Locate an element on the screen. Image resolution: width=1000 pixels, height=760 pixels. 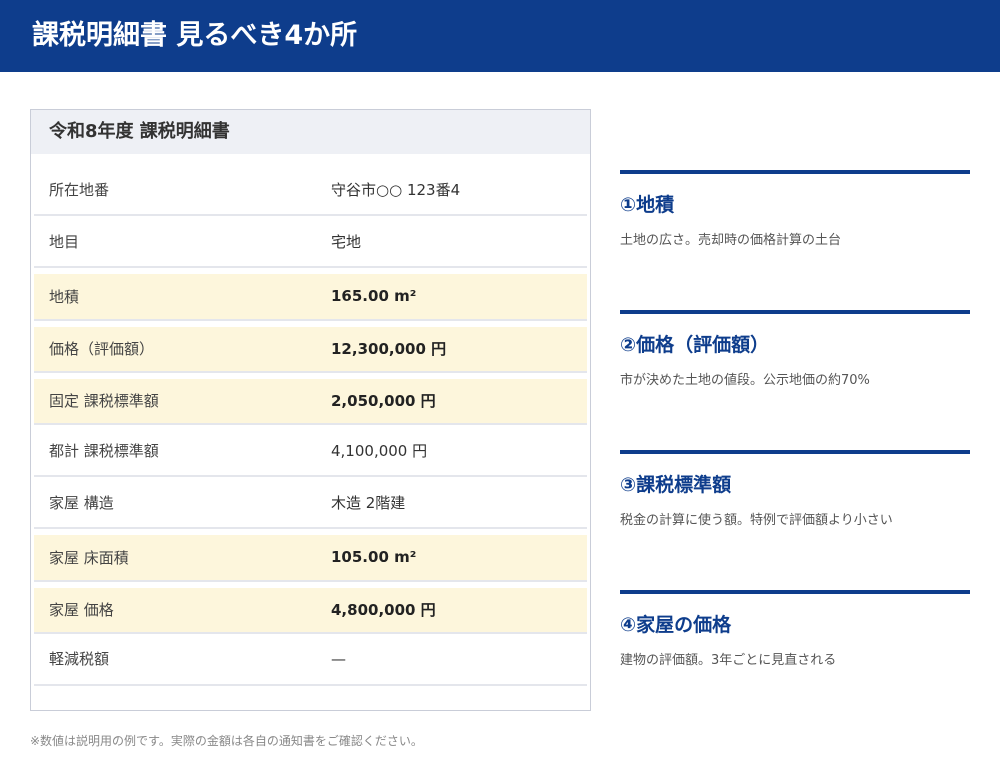
table-row: 所在地番 守谷市○○ 123番4 is located at coordinates (310, 190).